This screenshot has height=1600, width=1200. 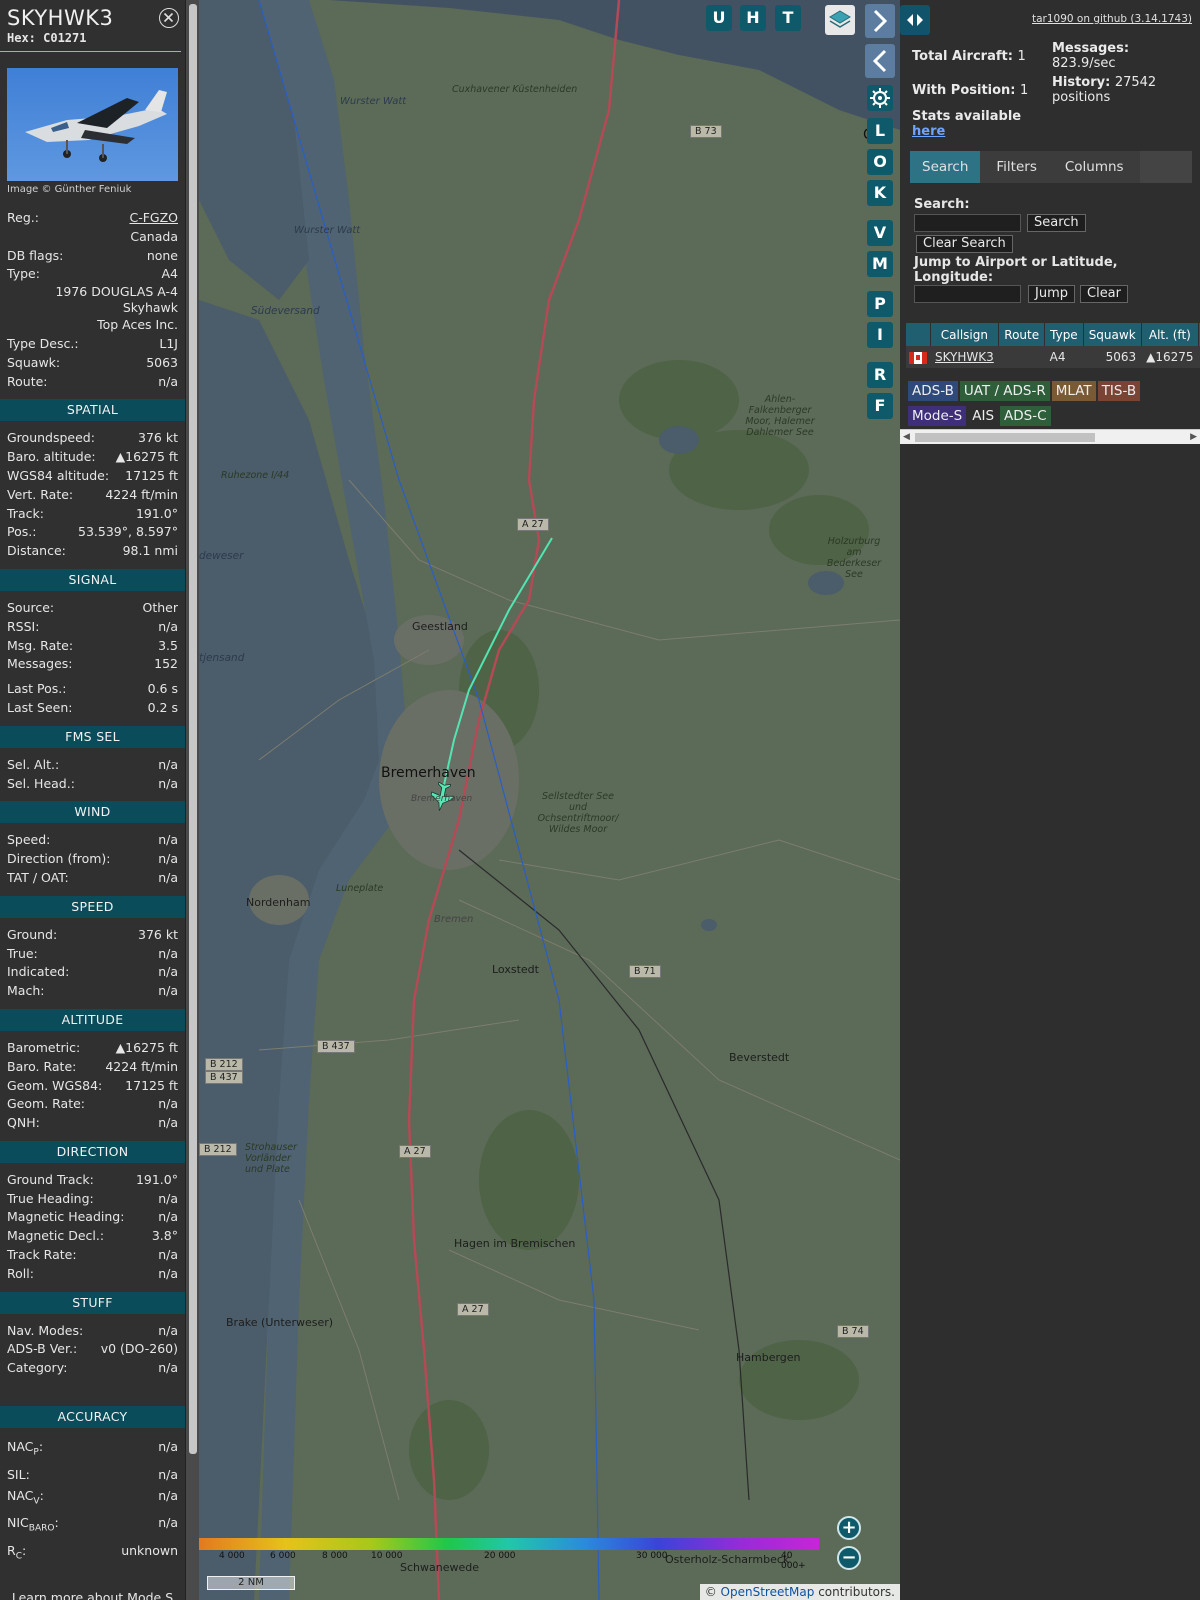 I want to click on clear-button: Clear, so click(x=1104, y=294).